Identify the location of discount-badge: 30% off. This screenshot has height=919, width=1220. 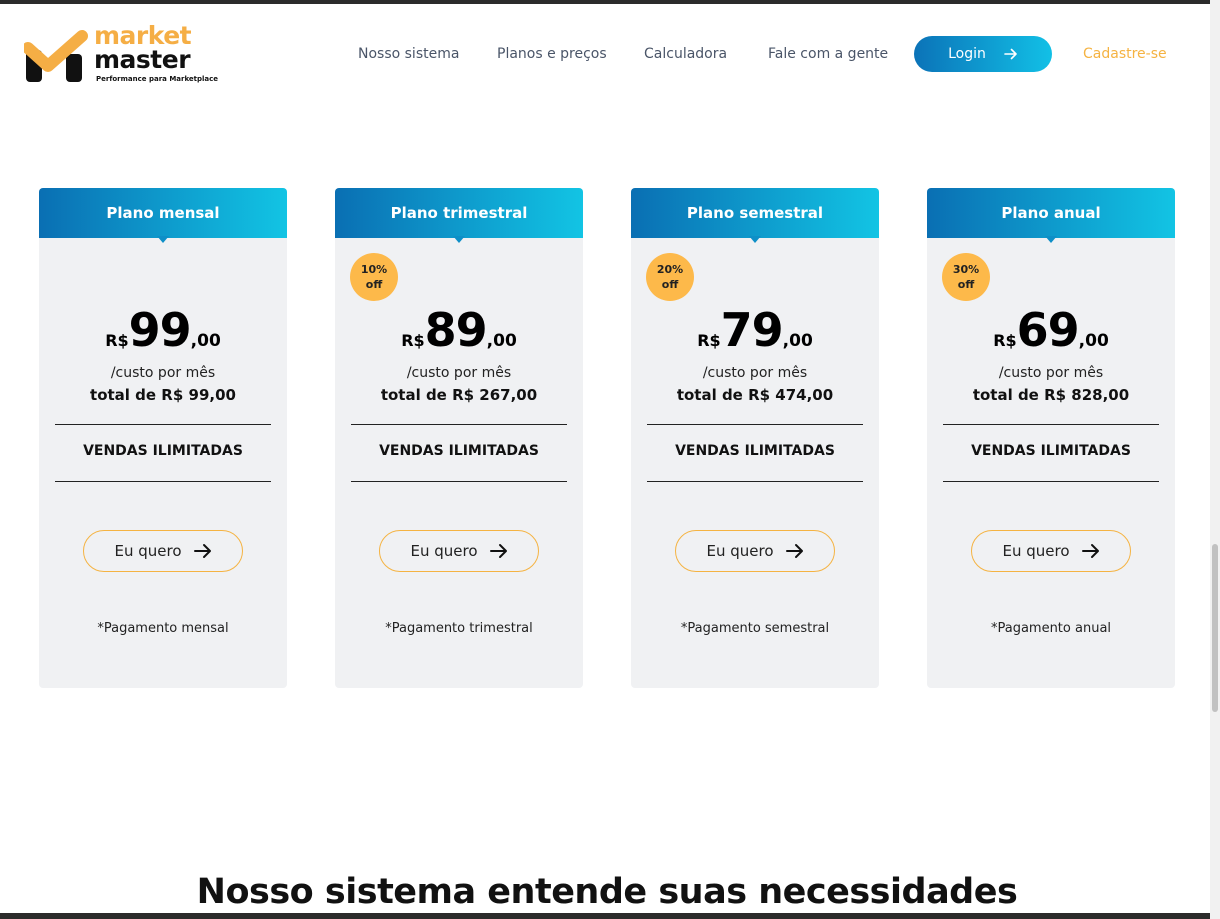
(966, 277).